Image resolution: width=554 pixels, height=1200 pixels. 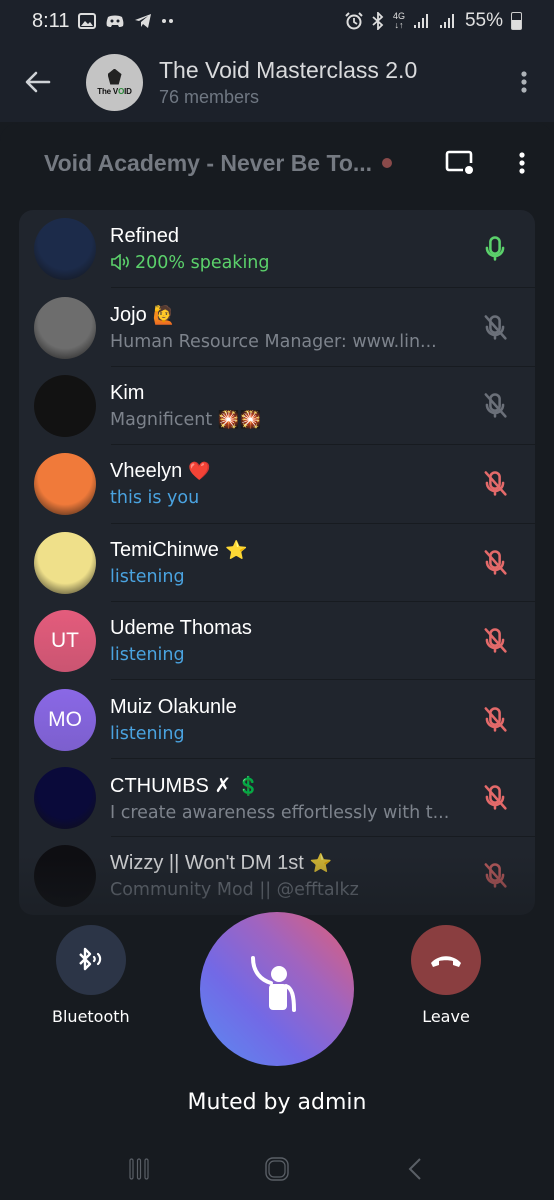 I want to click on raise-hand-icon, so click(x=273, y=984).